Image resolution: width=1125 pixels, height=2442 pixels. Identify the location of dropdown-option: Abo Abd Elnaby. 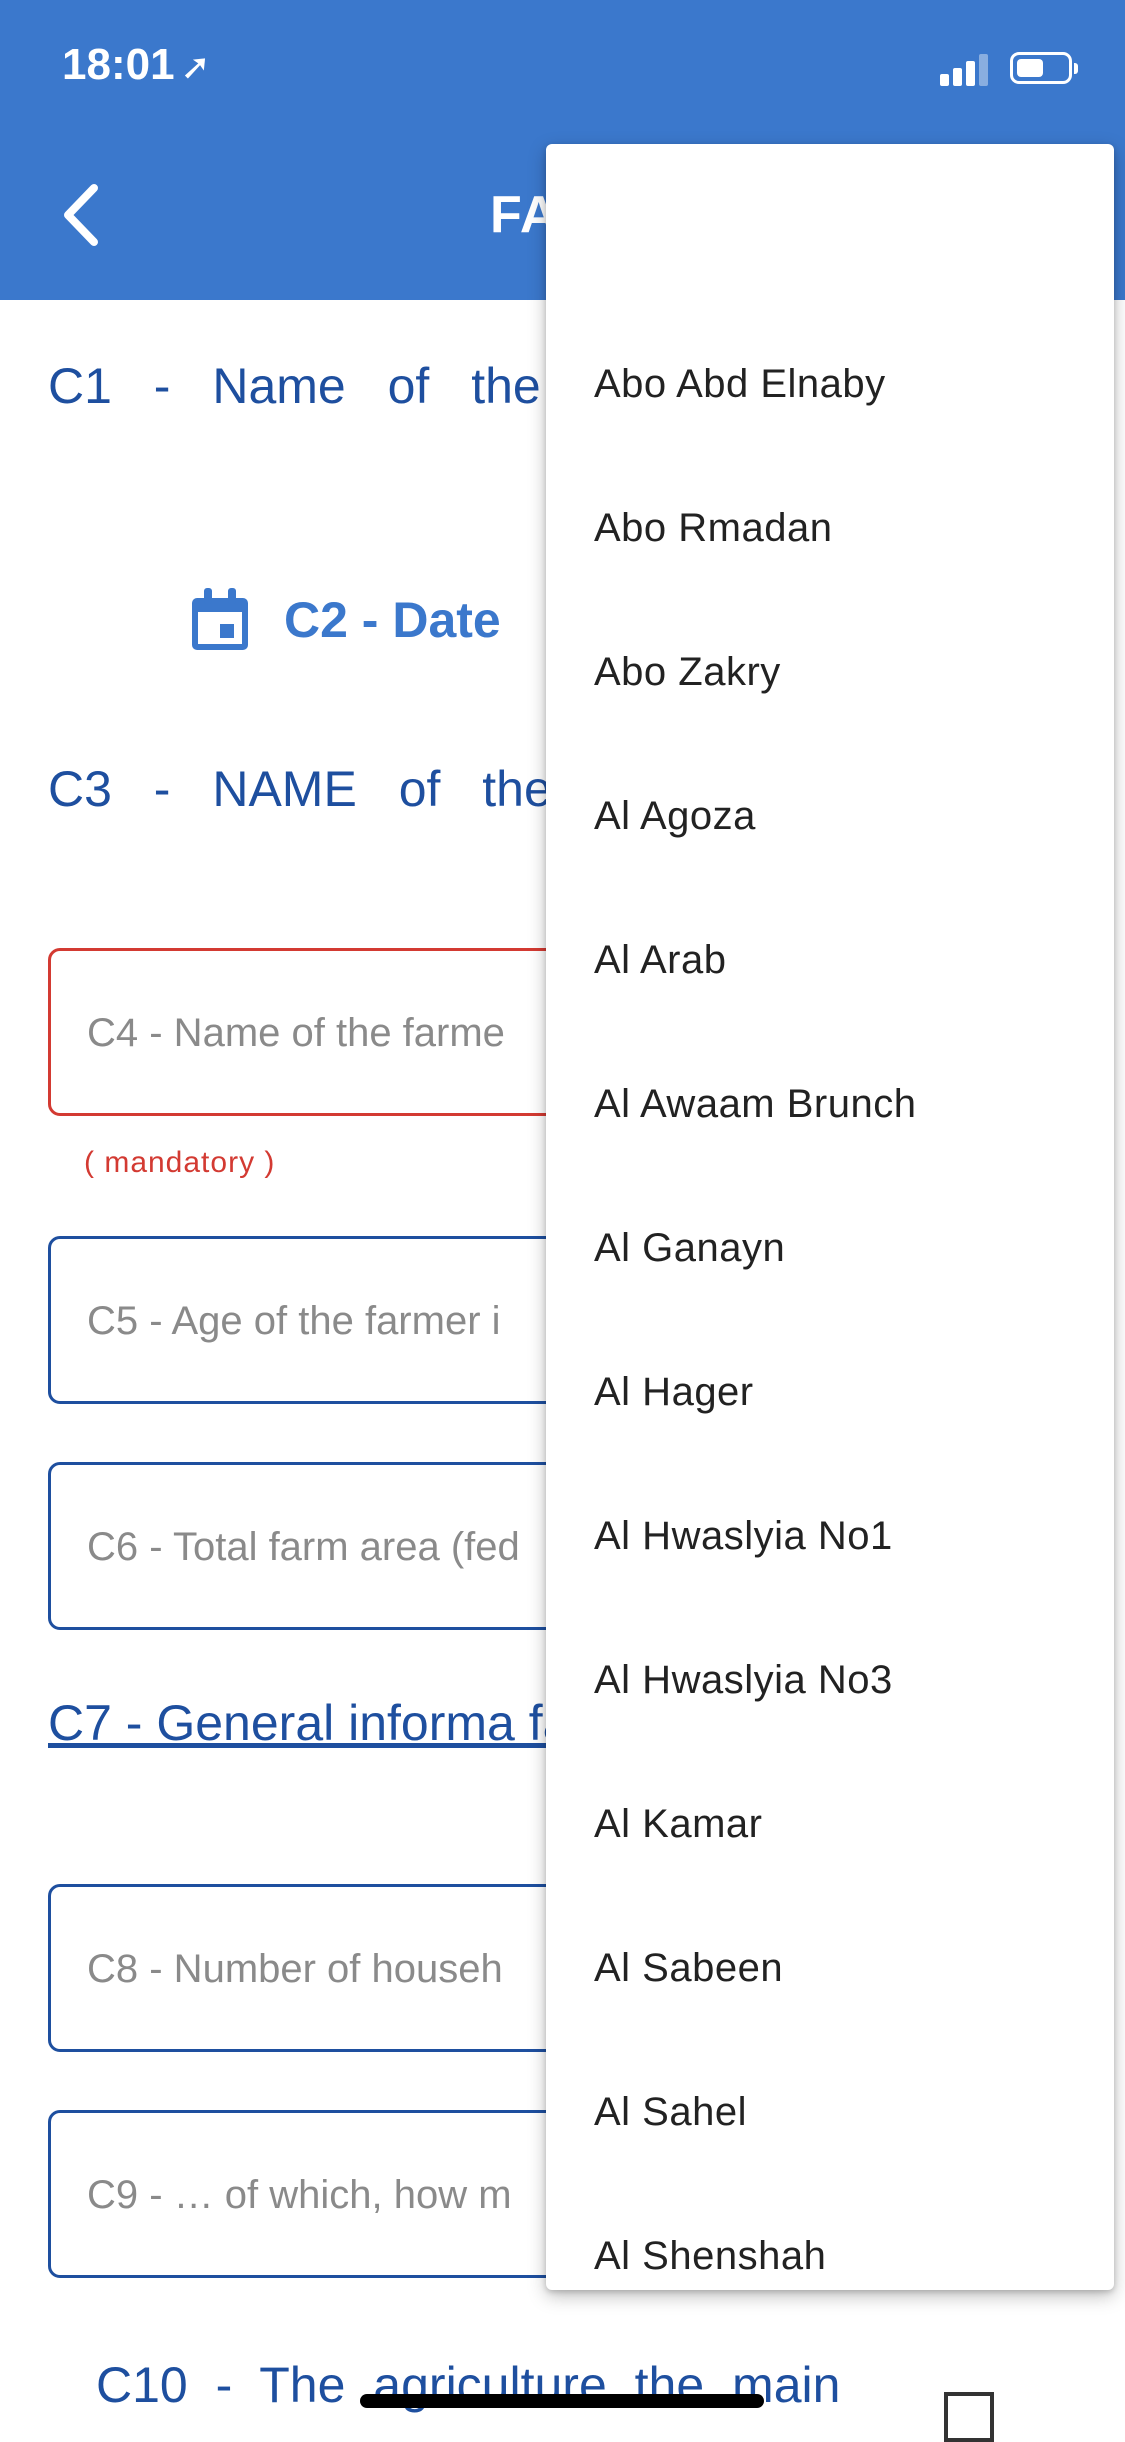
(830, 384).